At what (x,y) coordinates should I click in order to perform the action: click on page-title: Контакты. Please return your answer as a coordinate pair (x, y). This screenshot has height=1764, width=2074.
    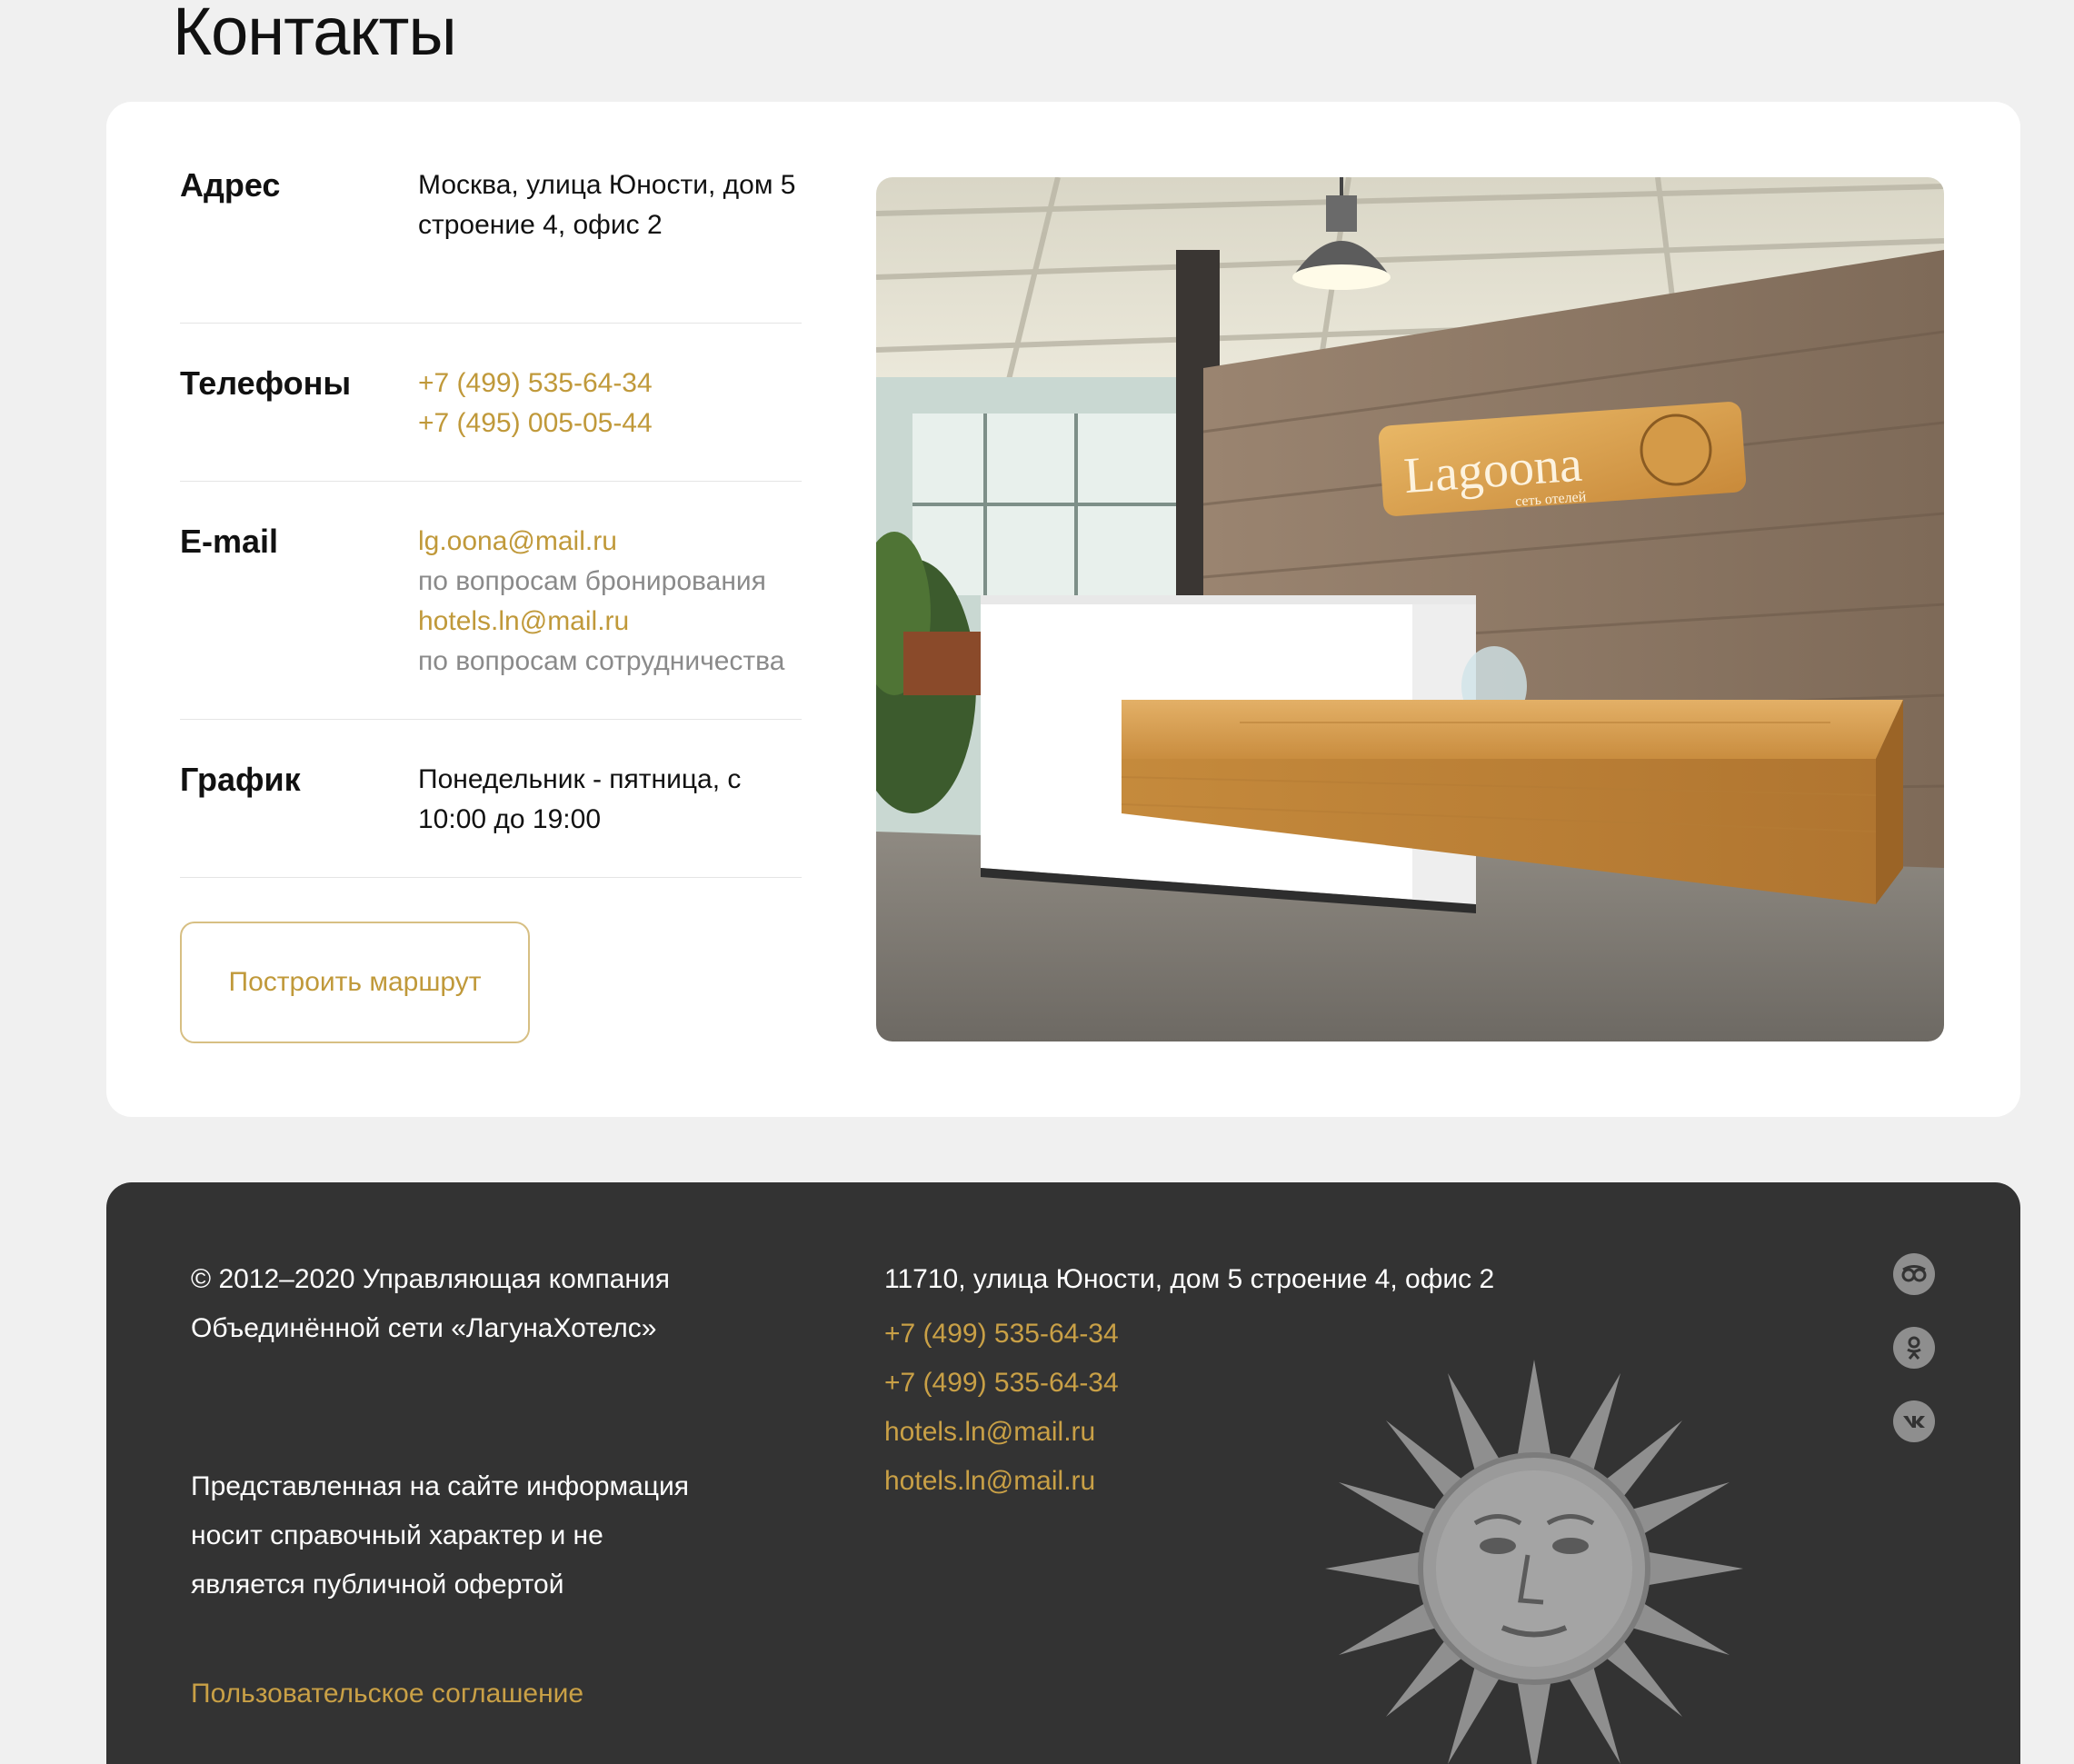
    Looking at the image, I should click on (315, 34).